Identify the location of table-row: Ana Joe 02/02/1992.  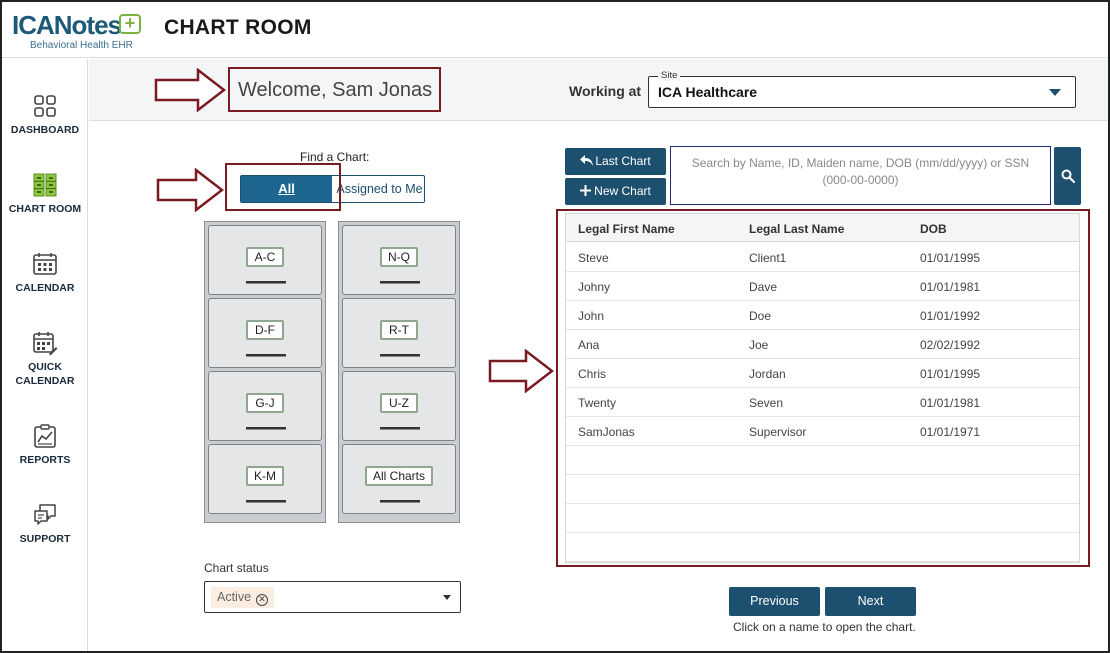
(822, 344).